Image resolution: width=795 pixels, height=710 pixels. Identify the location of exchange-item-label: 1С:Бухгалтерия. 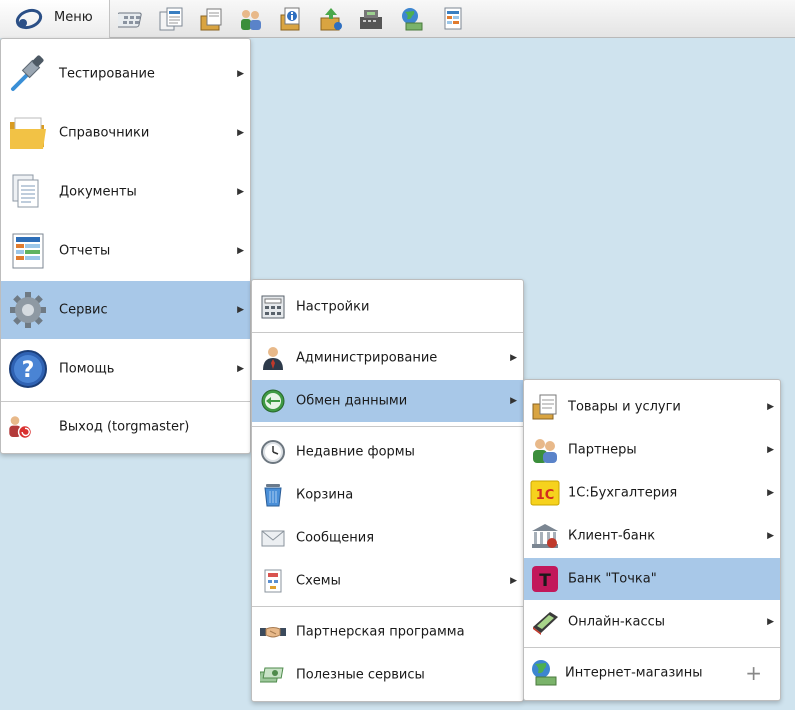
(623, 493).